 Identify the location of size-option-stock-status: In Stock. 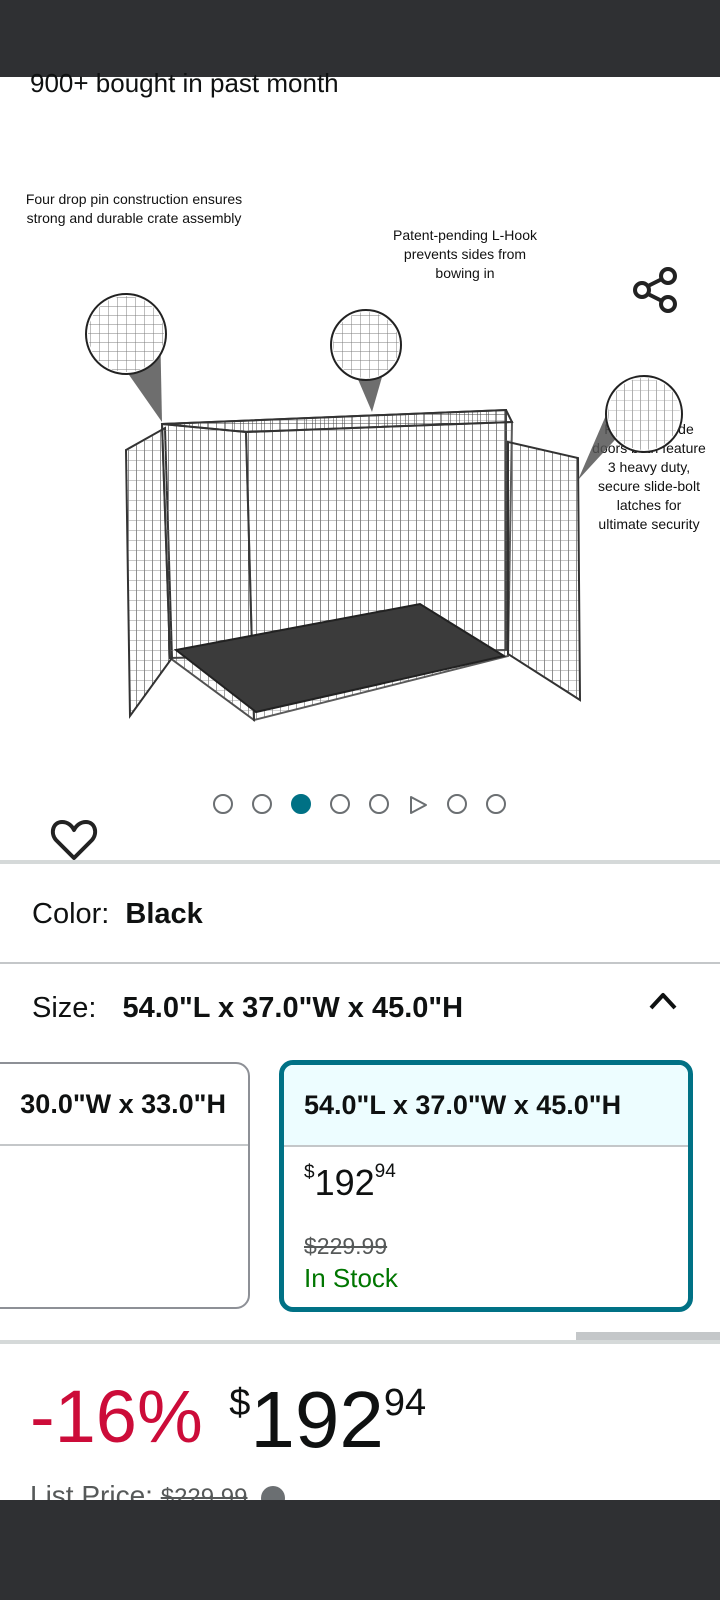
(351, 1278).